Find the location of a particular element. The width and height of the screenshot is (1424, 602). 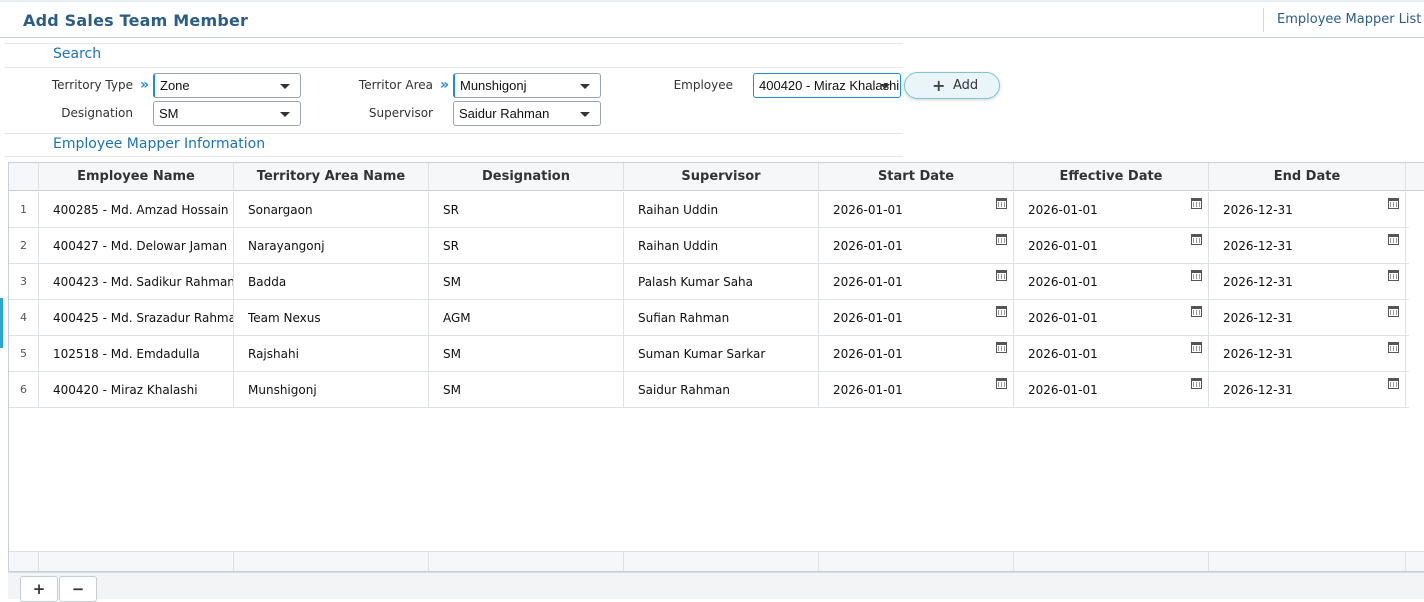

territory-cell: Sonargaon is located at coordinates (331, 209).